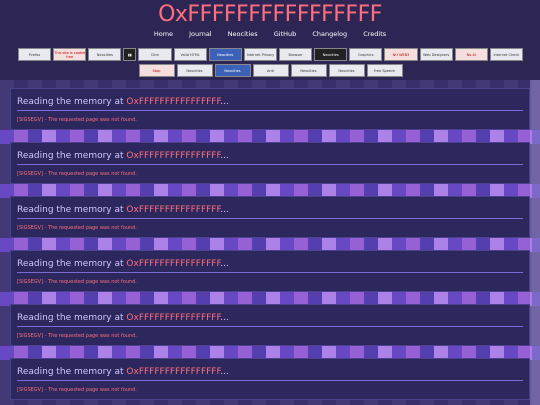 The image size is (540, 405). Describe the element at coordinates (232, 70) in the screenshot. I see `badge-neocities-5: Neocities` at that location.